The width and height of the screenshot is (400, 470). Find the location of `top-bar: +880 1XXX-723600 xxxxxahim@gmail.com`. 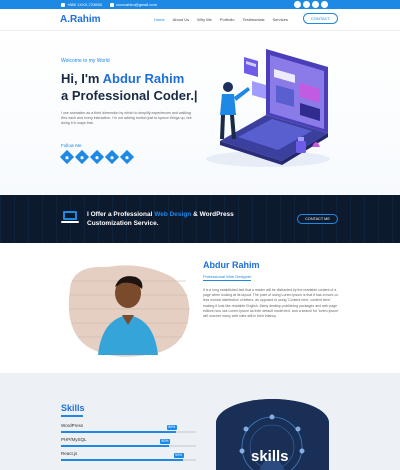

top-bar: +880 1XXX-723600 xxxxxahim@gmail.com is located at coordinates (200, 4).